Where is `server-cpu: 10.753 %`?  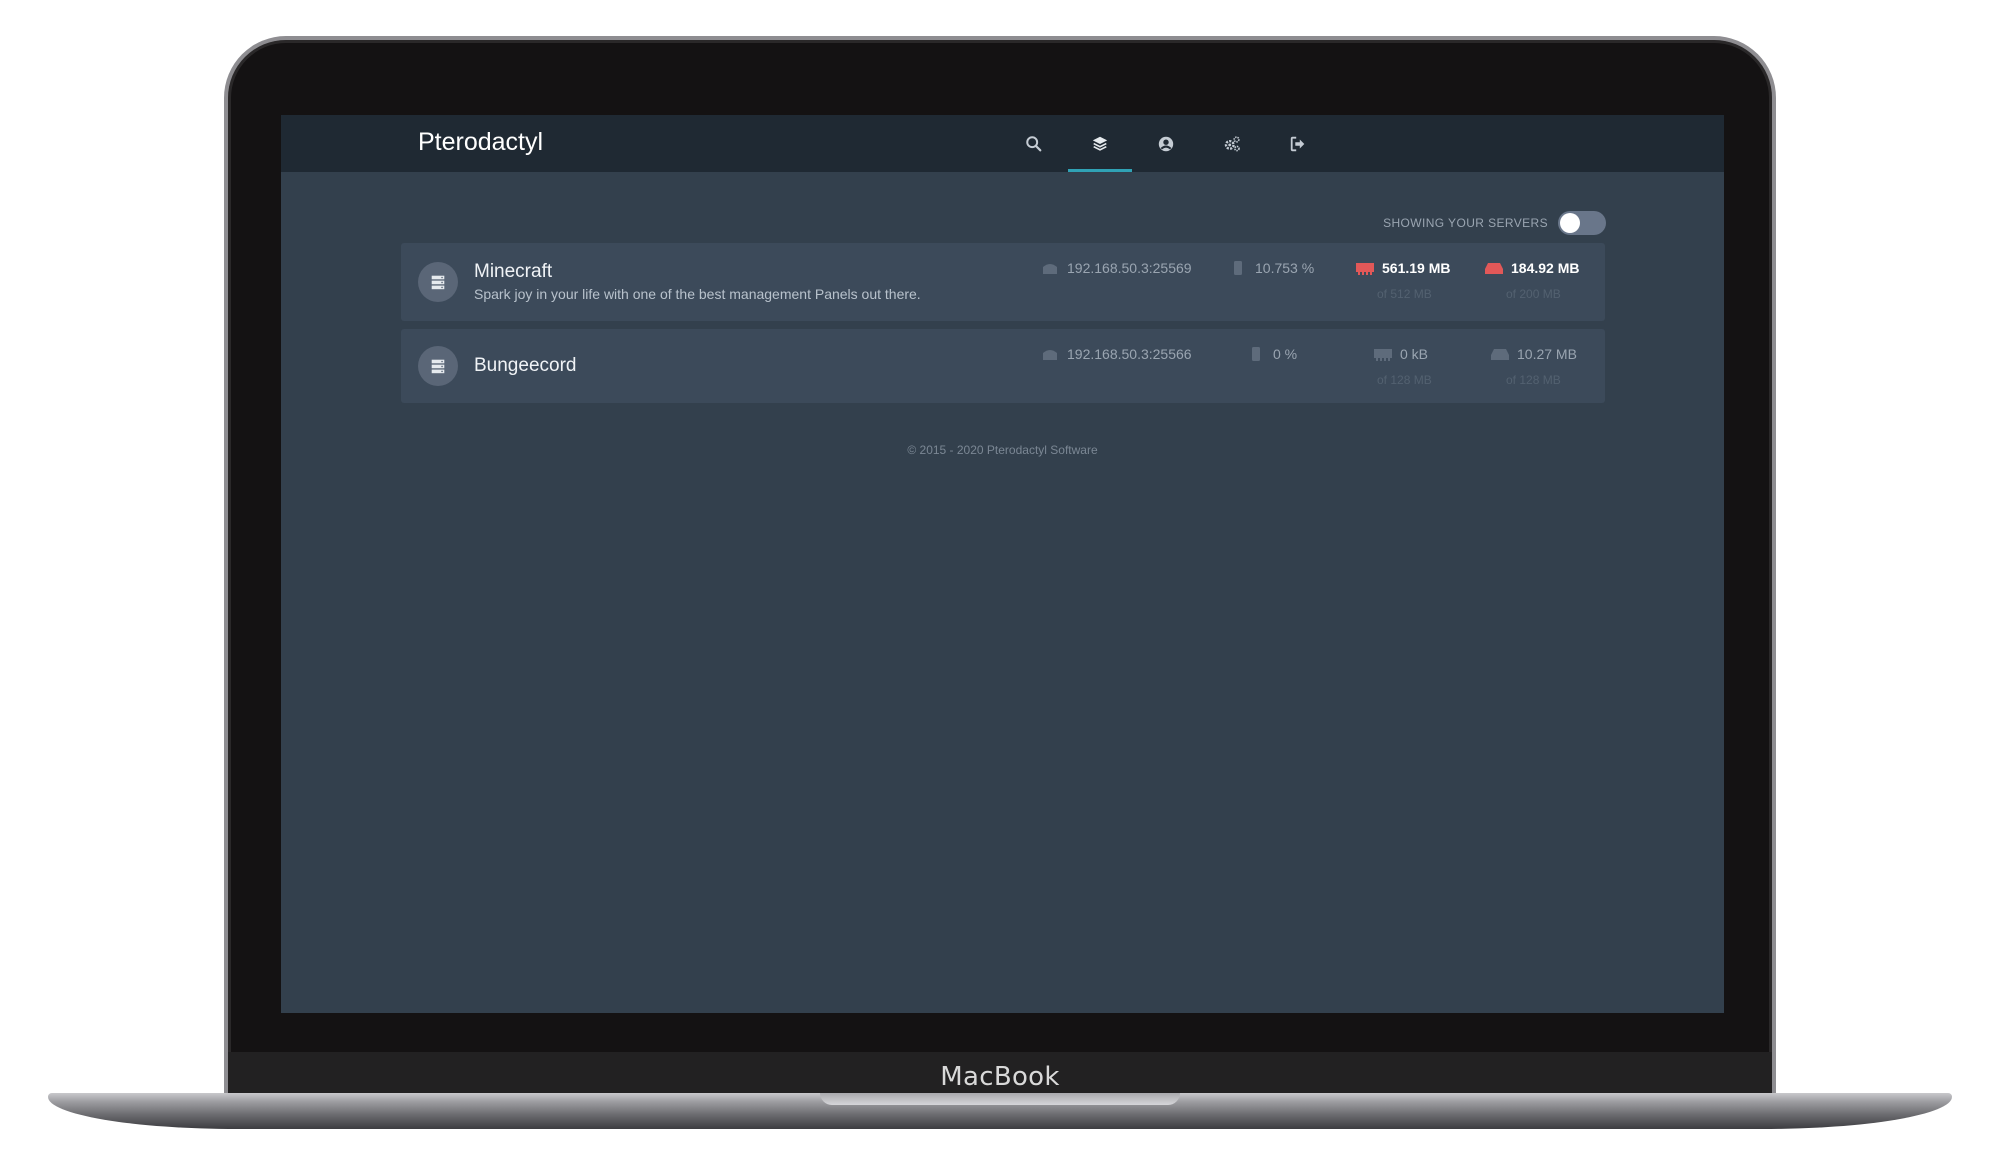
server-cpu: 10.753 % is located at coordinates (1271, 268).